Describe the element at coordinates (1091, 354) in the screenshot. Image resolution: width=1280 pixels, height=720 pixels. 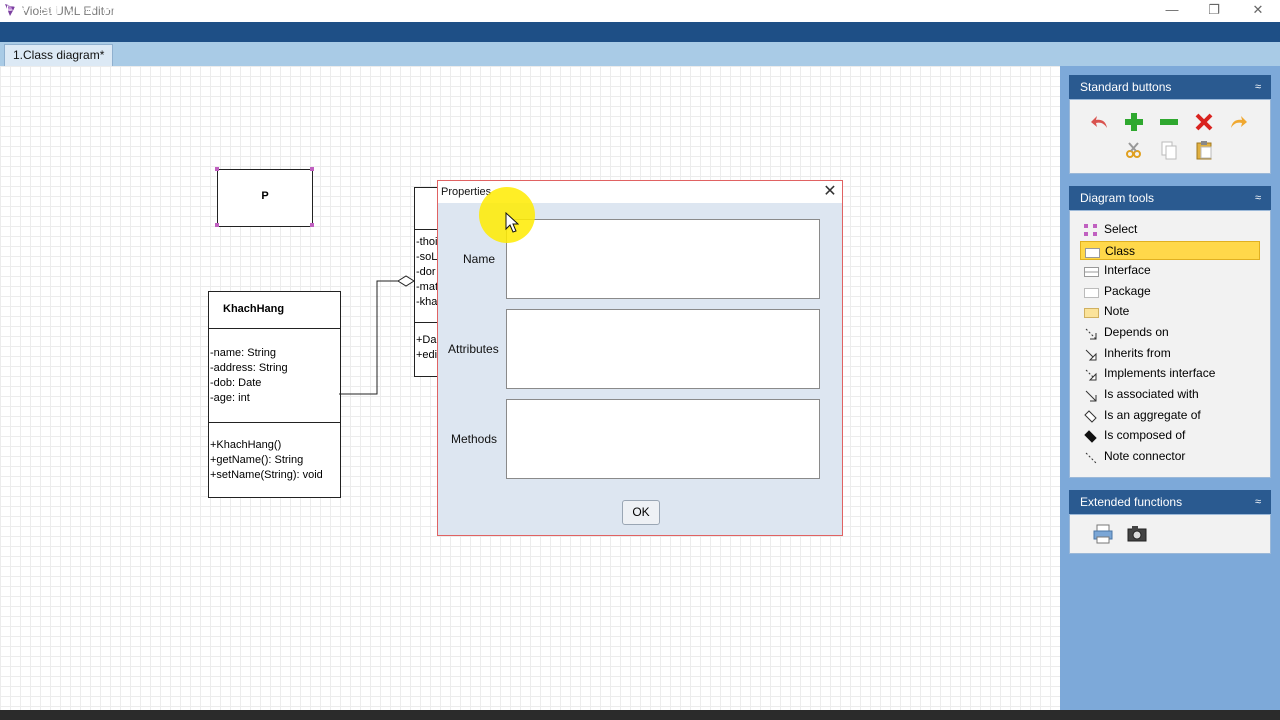
I see `inheritance-icon` at that location.